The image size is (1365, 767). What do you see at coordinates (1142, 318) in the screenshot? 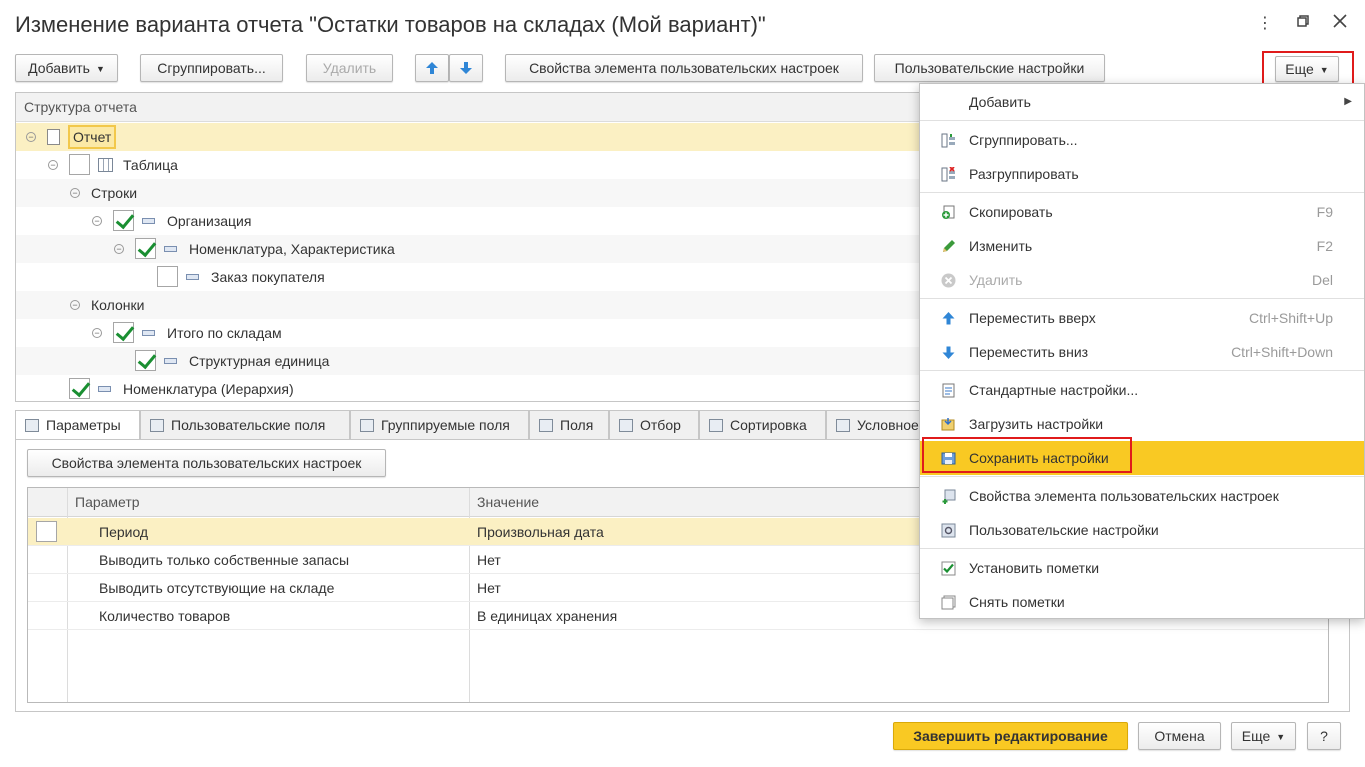
I see `menu-item-move-up: Переместить вверх Ctrl+Shift+Up` at bounding box center [1142, 318].